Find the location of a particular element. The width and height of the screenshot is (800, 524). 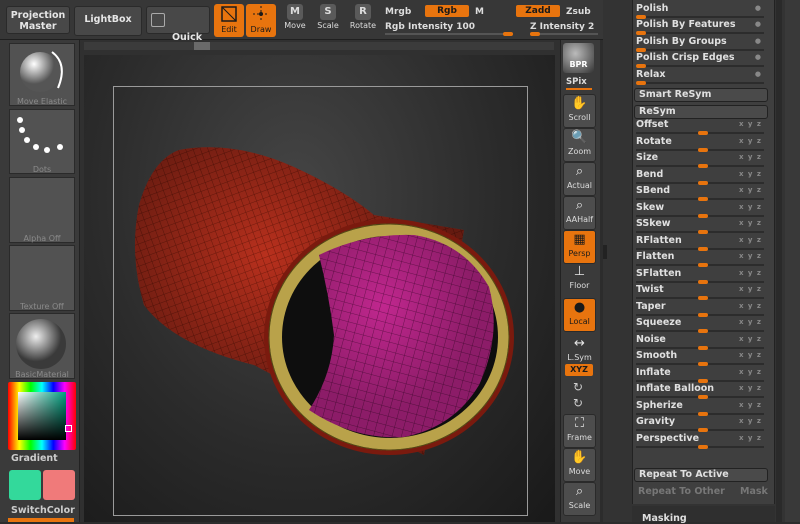

offset-slider: Offset x y z is located at coordinates (701, 127).